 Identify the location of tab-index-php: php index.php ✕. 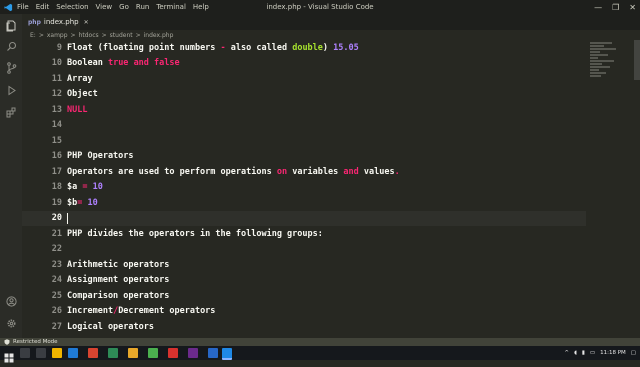
(55, 22).